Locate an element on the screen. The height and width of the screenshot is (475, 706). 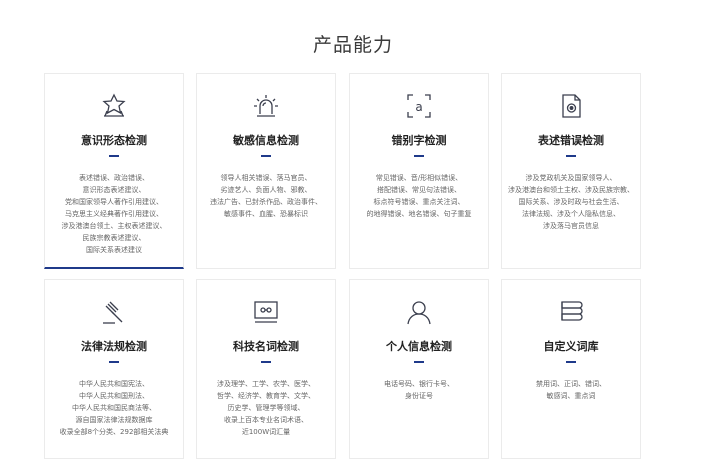
svg-text: a is located at coordinates (418, 107).